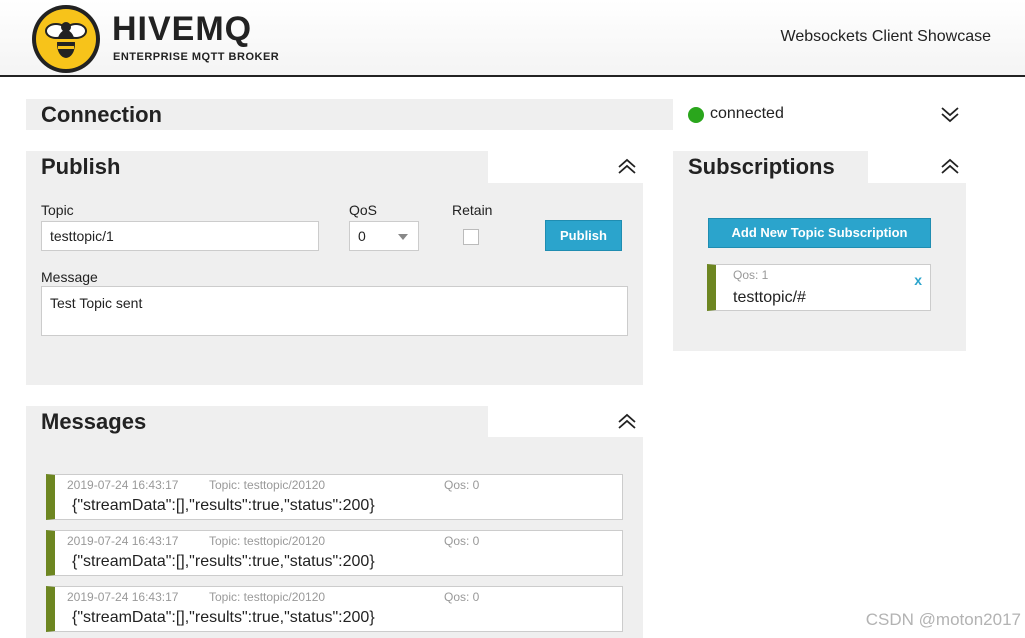 Image resolution: width=1025 pixels, height=638 pixels. Describe the element at coordinates (94, 421) in the screenshot. I see `messages-title: Messages` at that location.